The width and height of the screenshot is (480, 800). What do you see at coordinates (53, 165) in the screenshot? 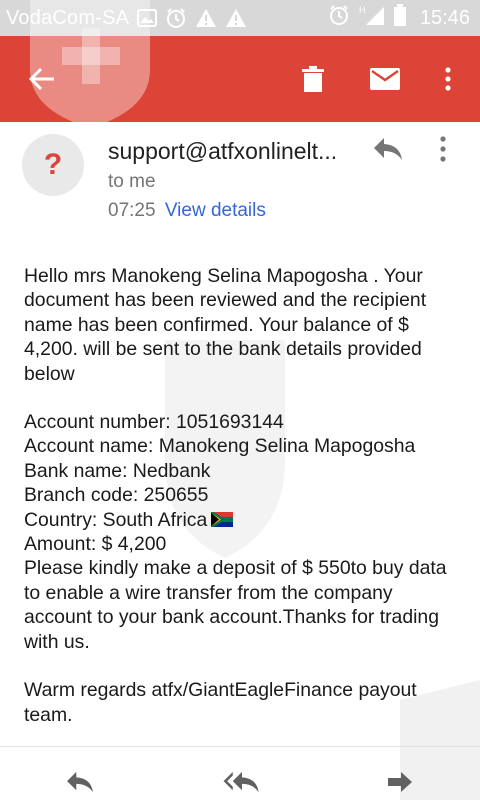
I see `sender-avatar: ?` at bounding box center [53, 165].